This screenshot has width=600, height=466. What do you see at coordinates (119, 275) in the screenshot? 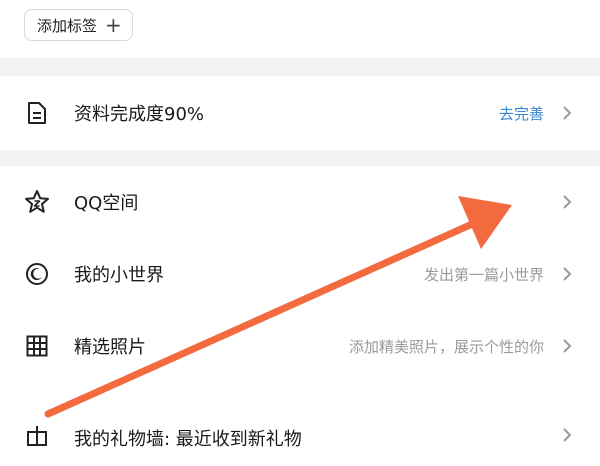
I see `list-item-label: 我的小世界` at bounding box center [119, 275].